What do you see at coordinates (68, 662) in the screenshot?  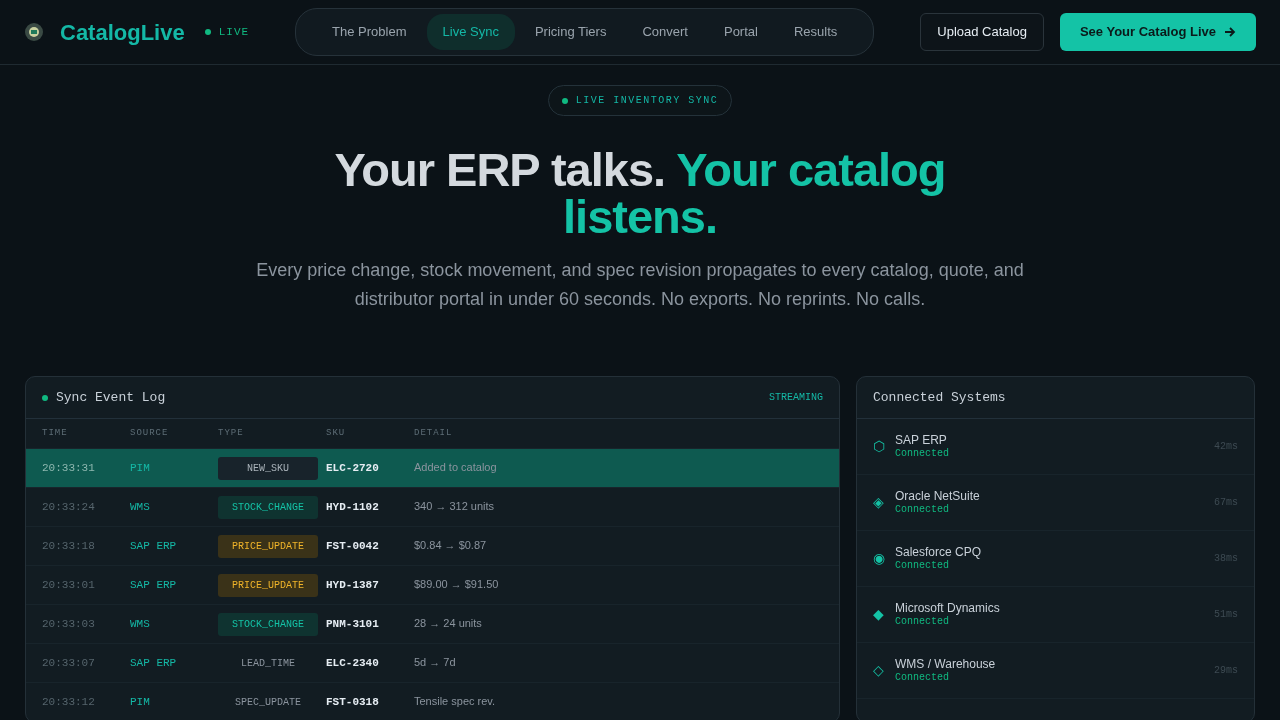 I see `time-cell: 20:33:07` at bounding box center [68, 662].